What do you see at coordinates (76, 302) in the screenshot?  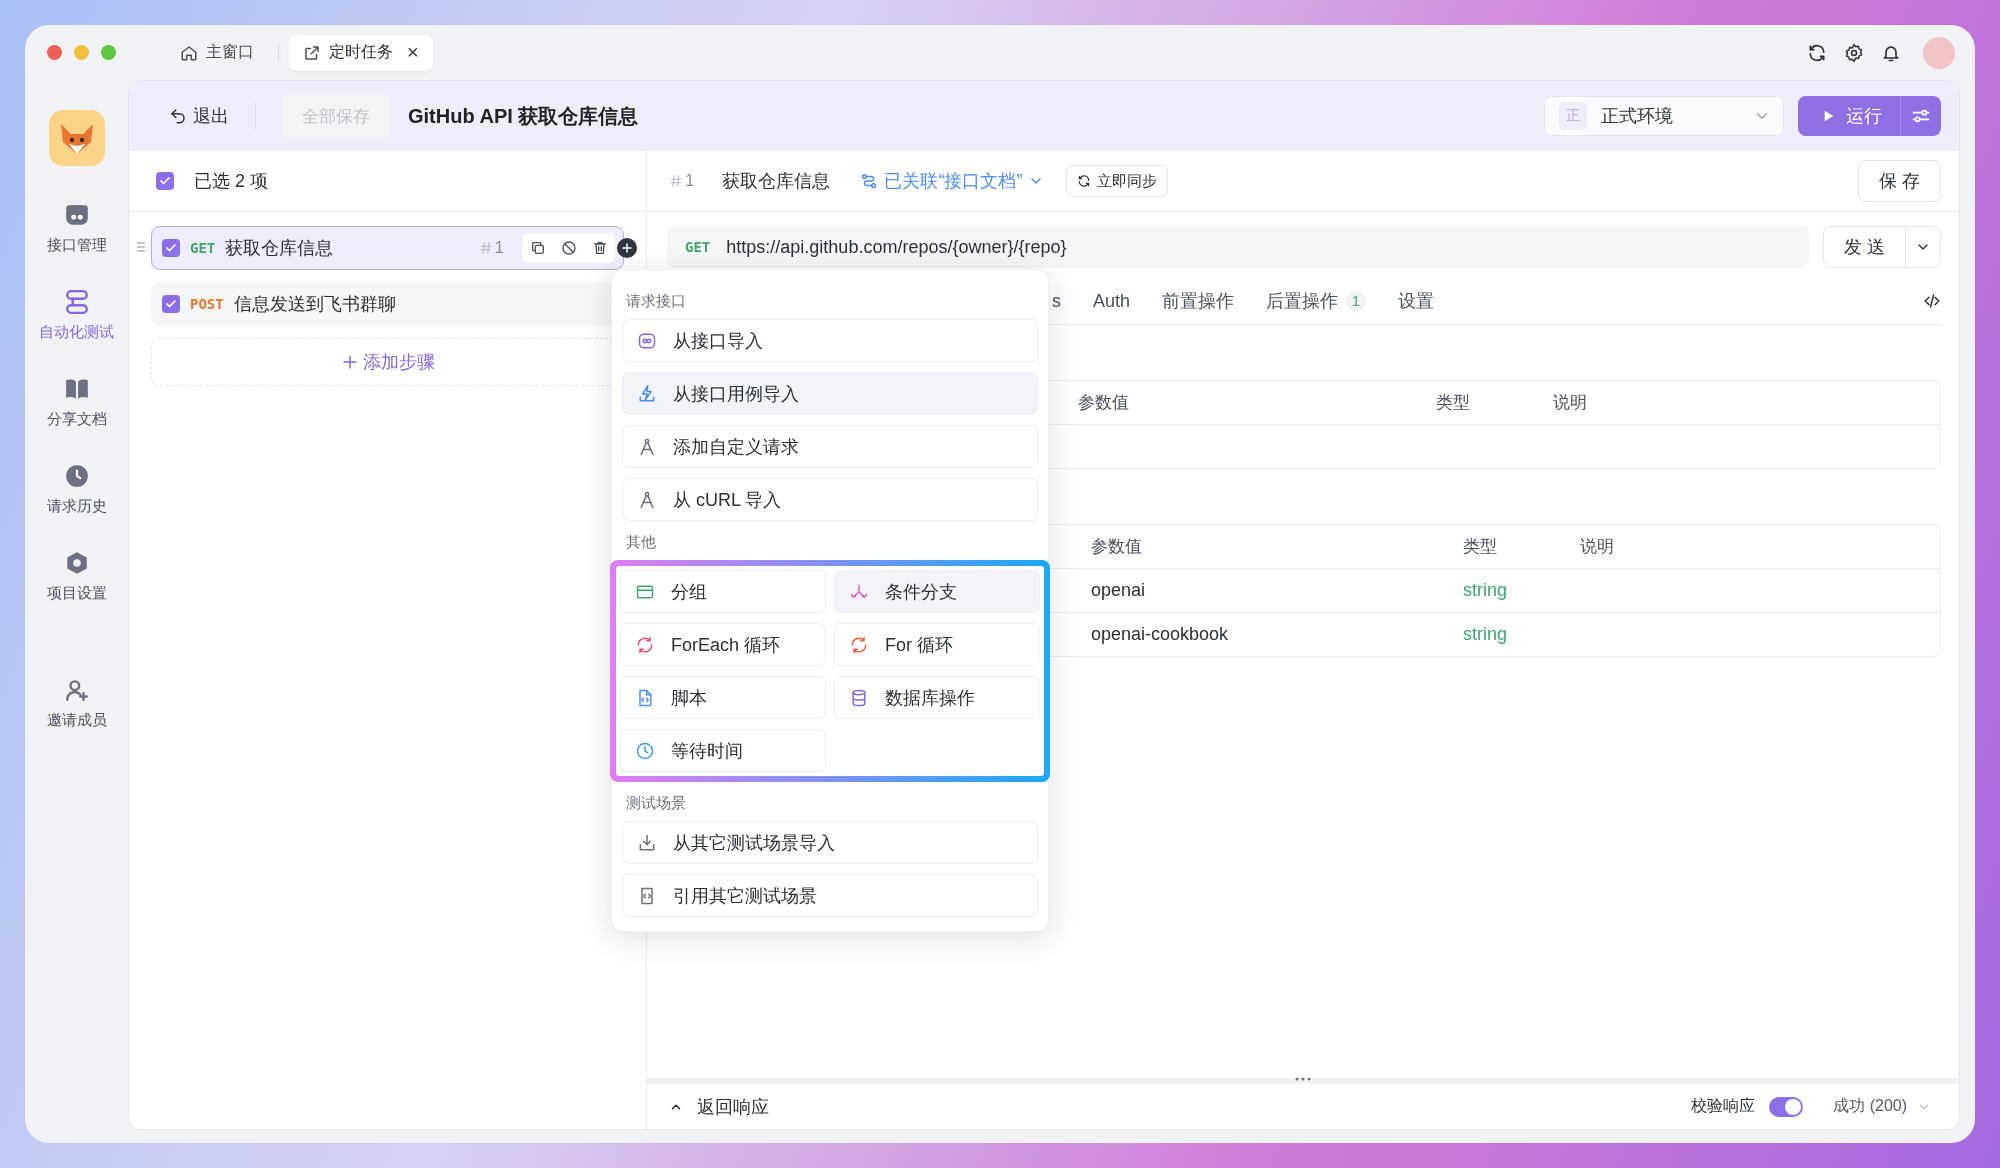 I see `stack-icon` at bounding box center [76, 302].